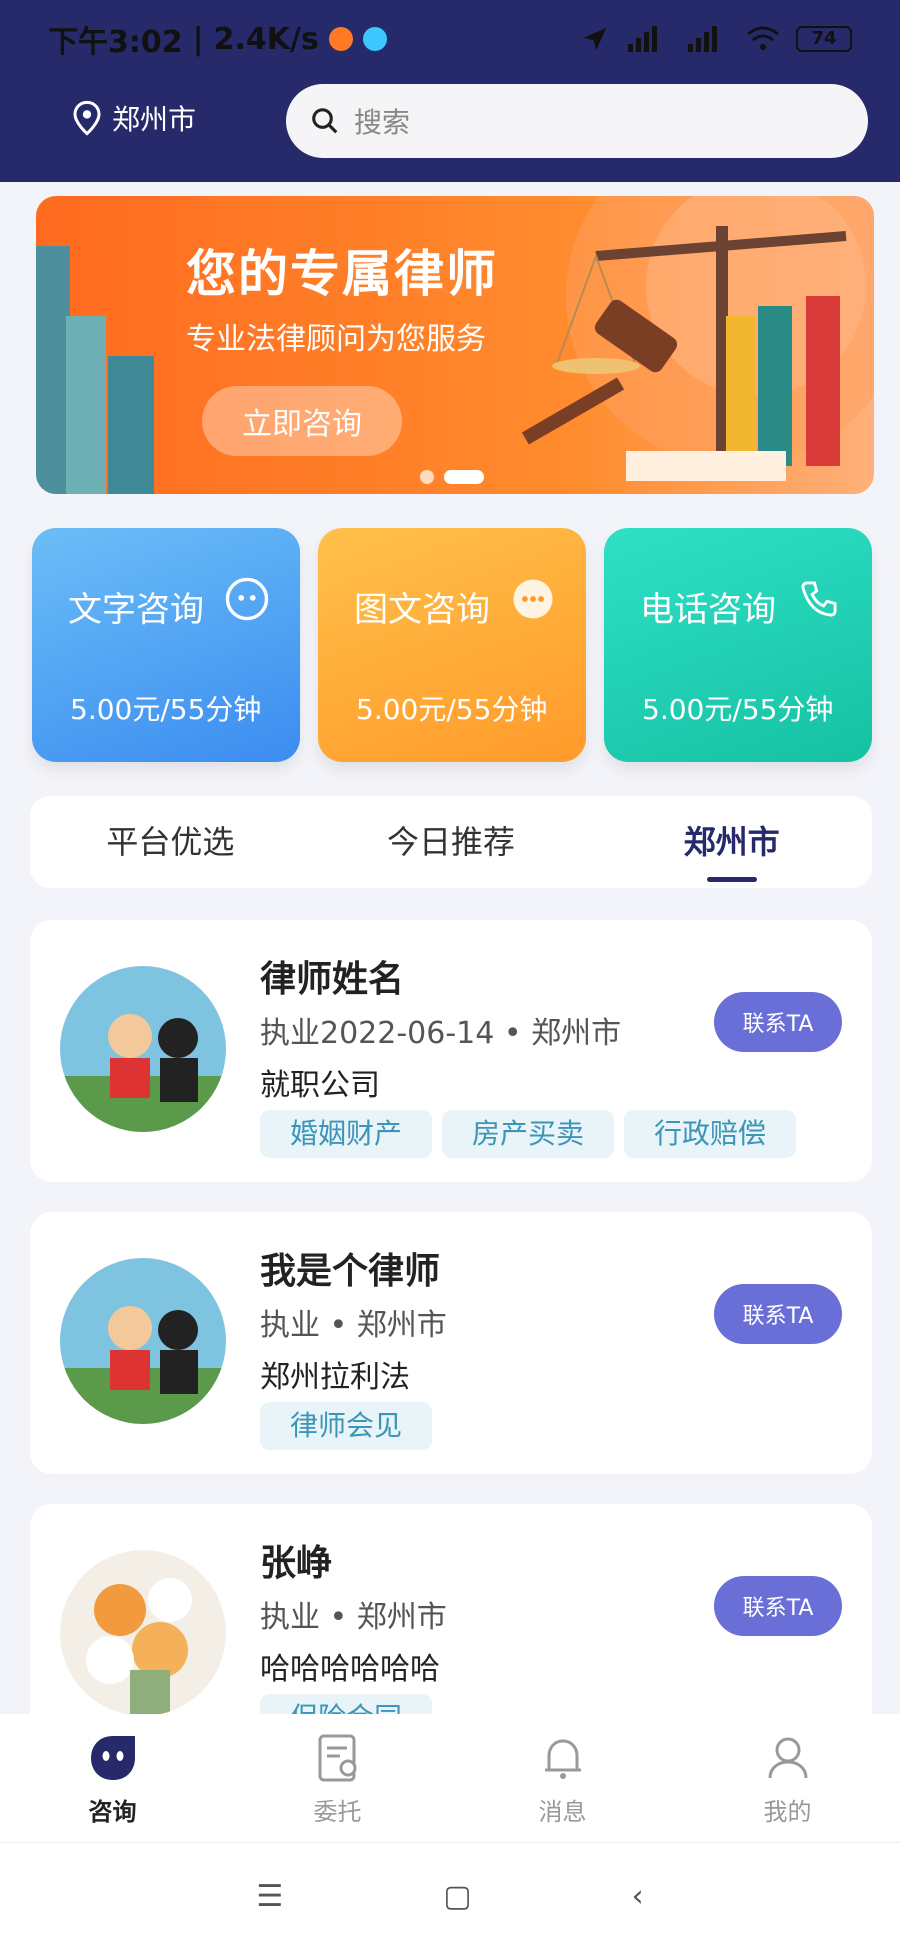  I want to click on network-speed: 2.4K/s, so click(266, 39).